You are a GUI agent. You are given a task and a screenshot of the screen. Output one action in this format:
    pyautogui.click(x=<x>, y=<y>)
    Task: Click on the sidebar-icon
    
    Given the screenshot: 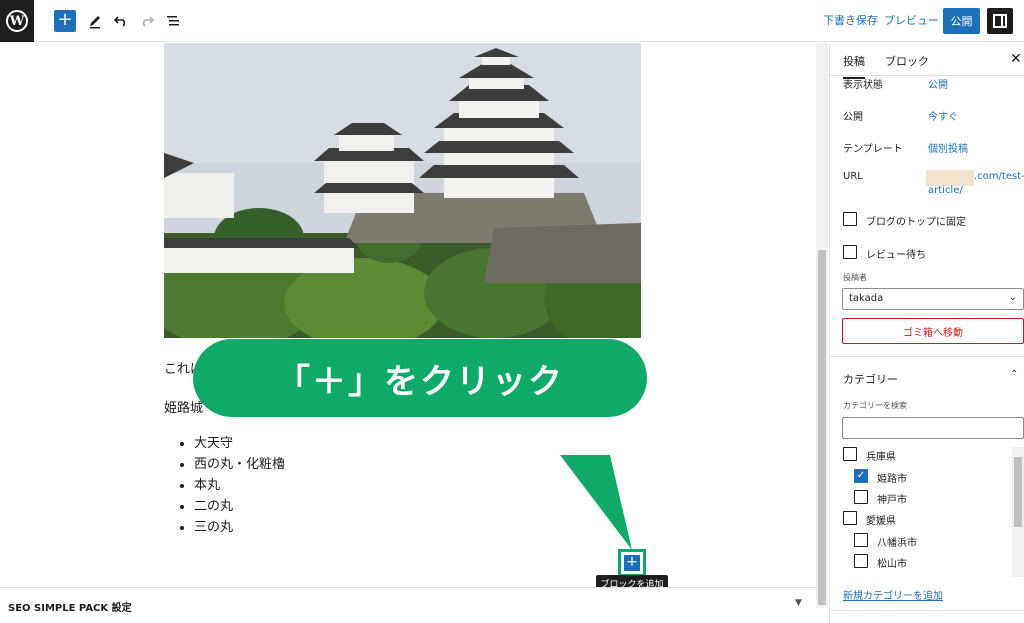 What is the action you would take?
    pyautogui.click(x=1000, y=21)
    